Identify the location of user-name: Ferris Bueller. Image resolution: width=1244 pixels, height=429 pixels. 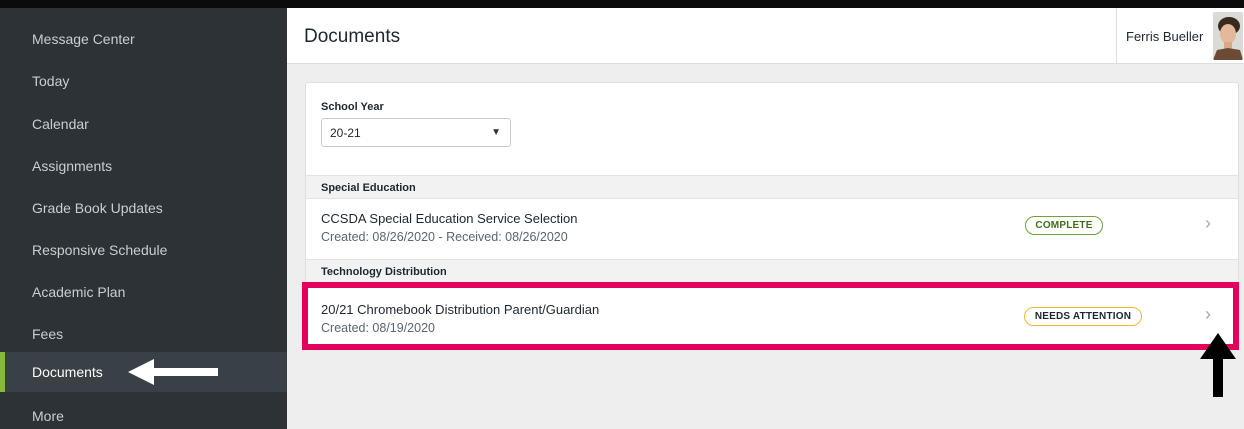
(1165, 36).